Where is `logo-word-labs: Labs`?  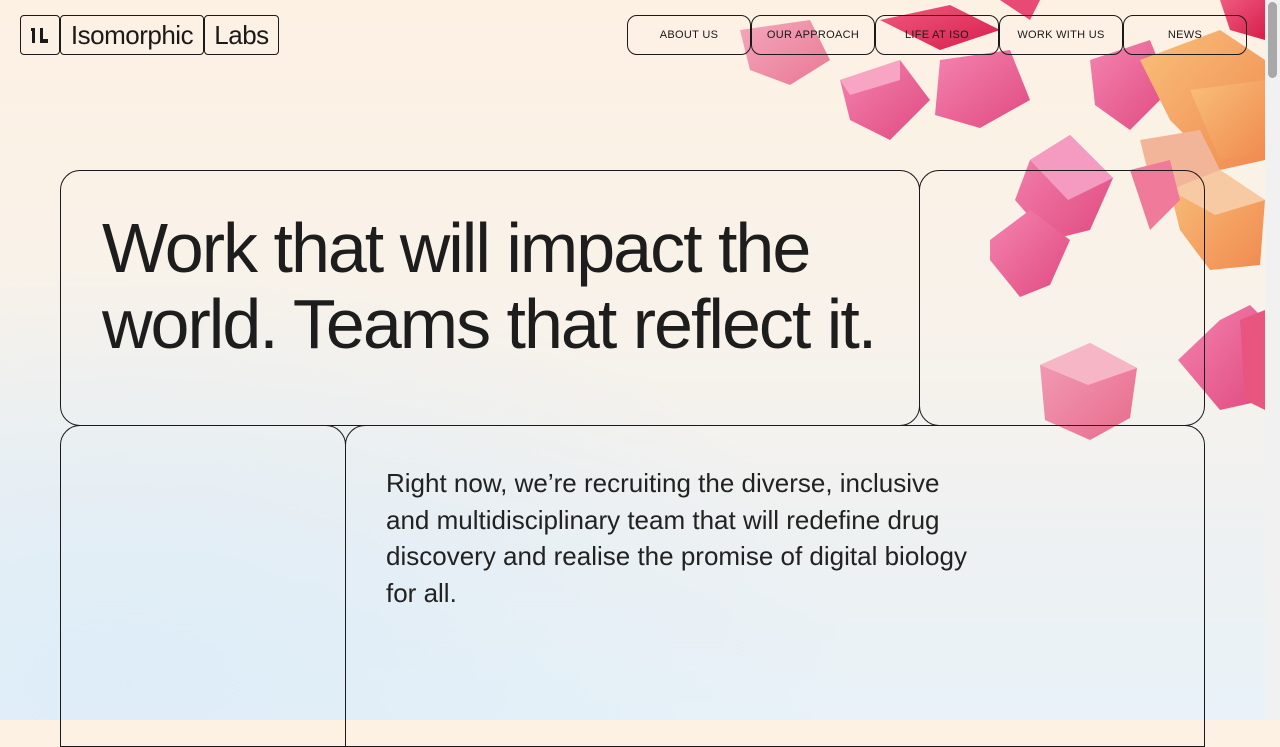 logo-word-labs: Labs is located at coordinates (241, 35).